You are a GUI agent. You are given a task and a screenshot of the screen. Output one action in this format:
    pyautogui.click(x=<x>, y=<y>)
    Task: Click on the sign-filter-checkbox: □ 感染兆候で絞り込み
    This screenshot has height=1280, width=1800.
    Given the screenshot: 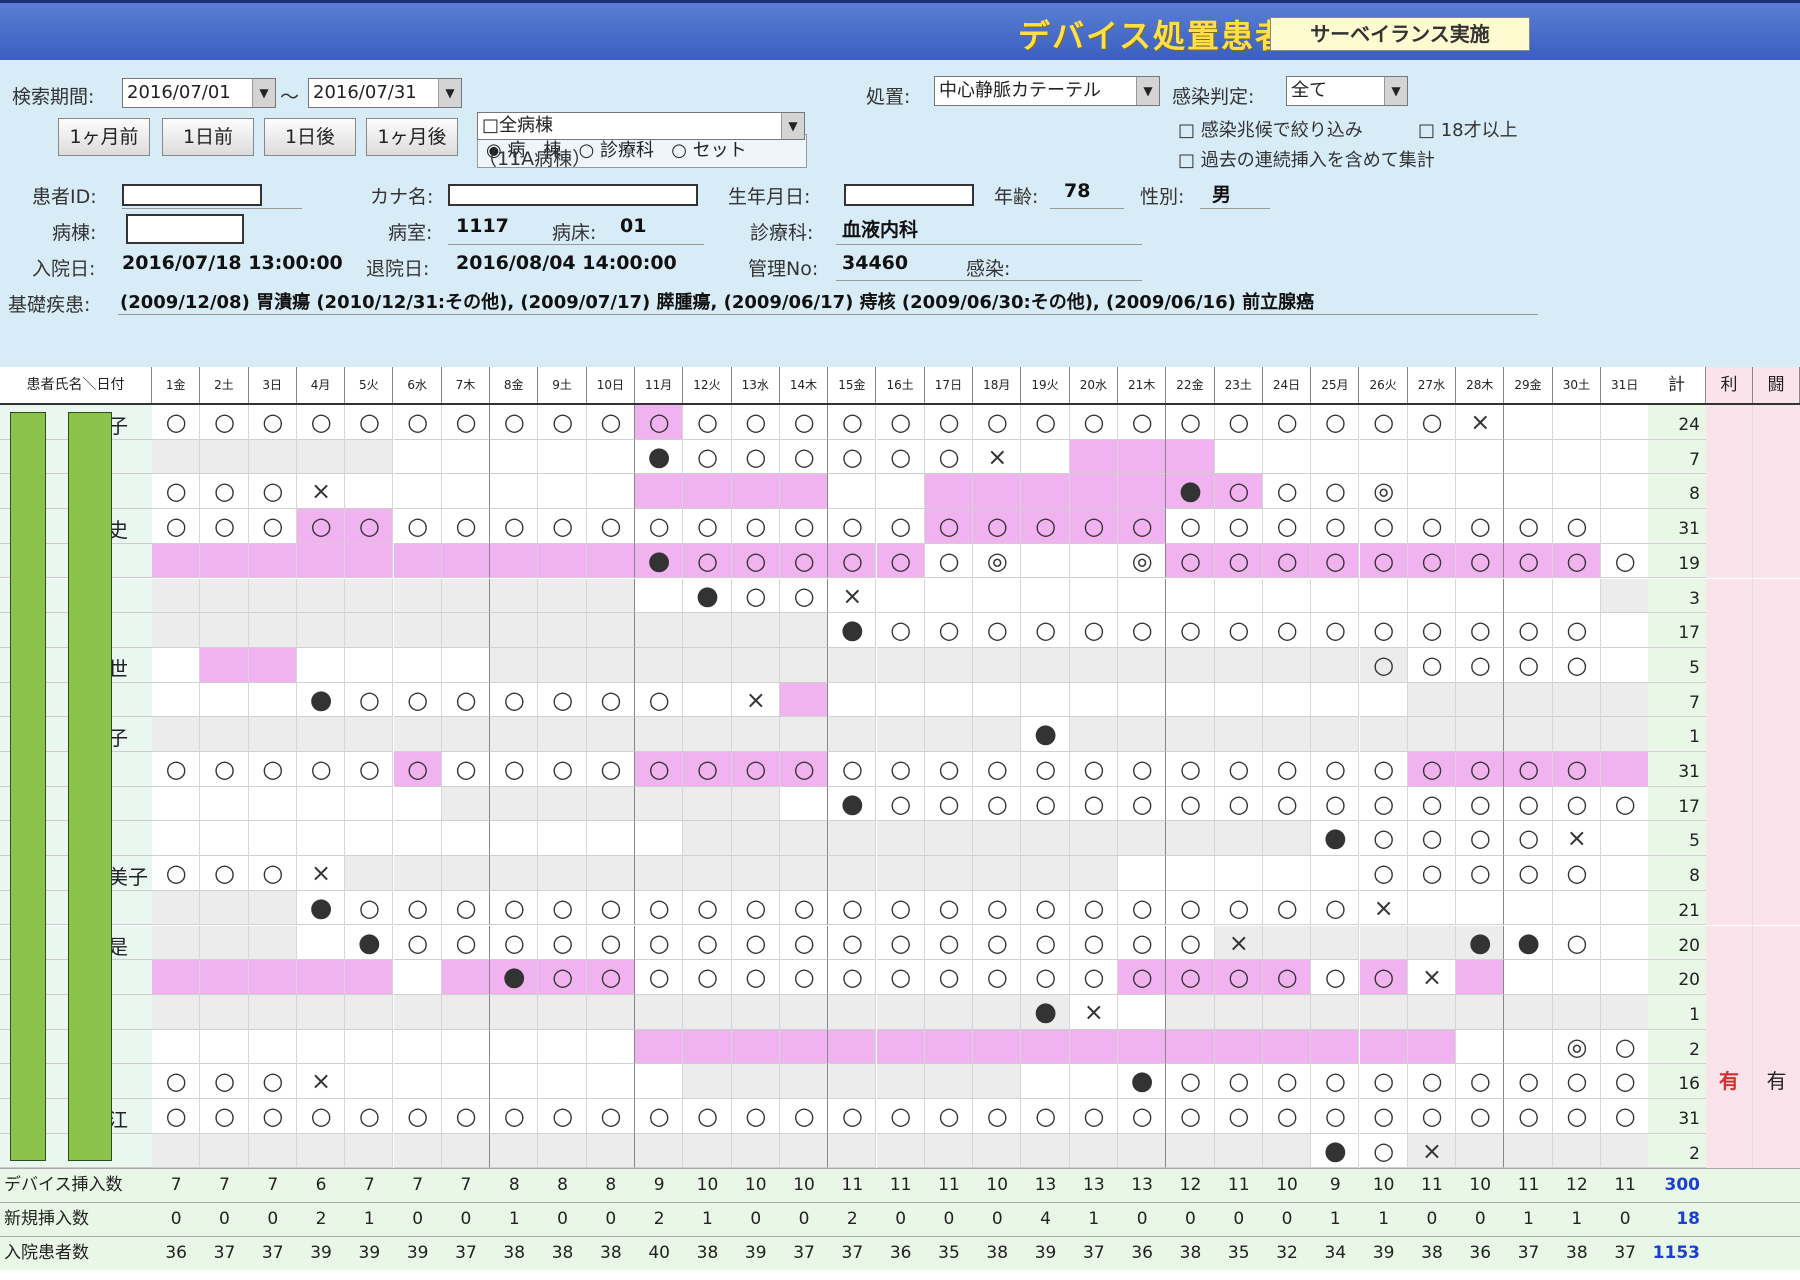 What is the action you would take?
    pyautogui.click(x=1270, y=129)
    